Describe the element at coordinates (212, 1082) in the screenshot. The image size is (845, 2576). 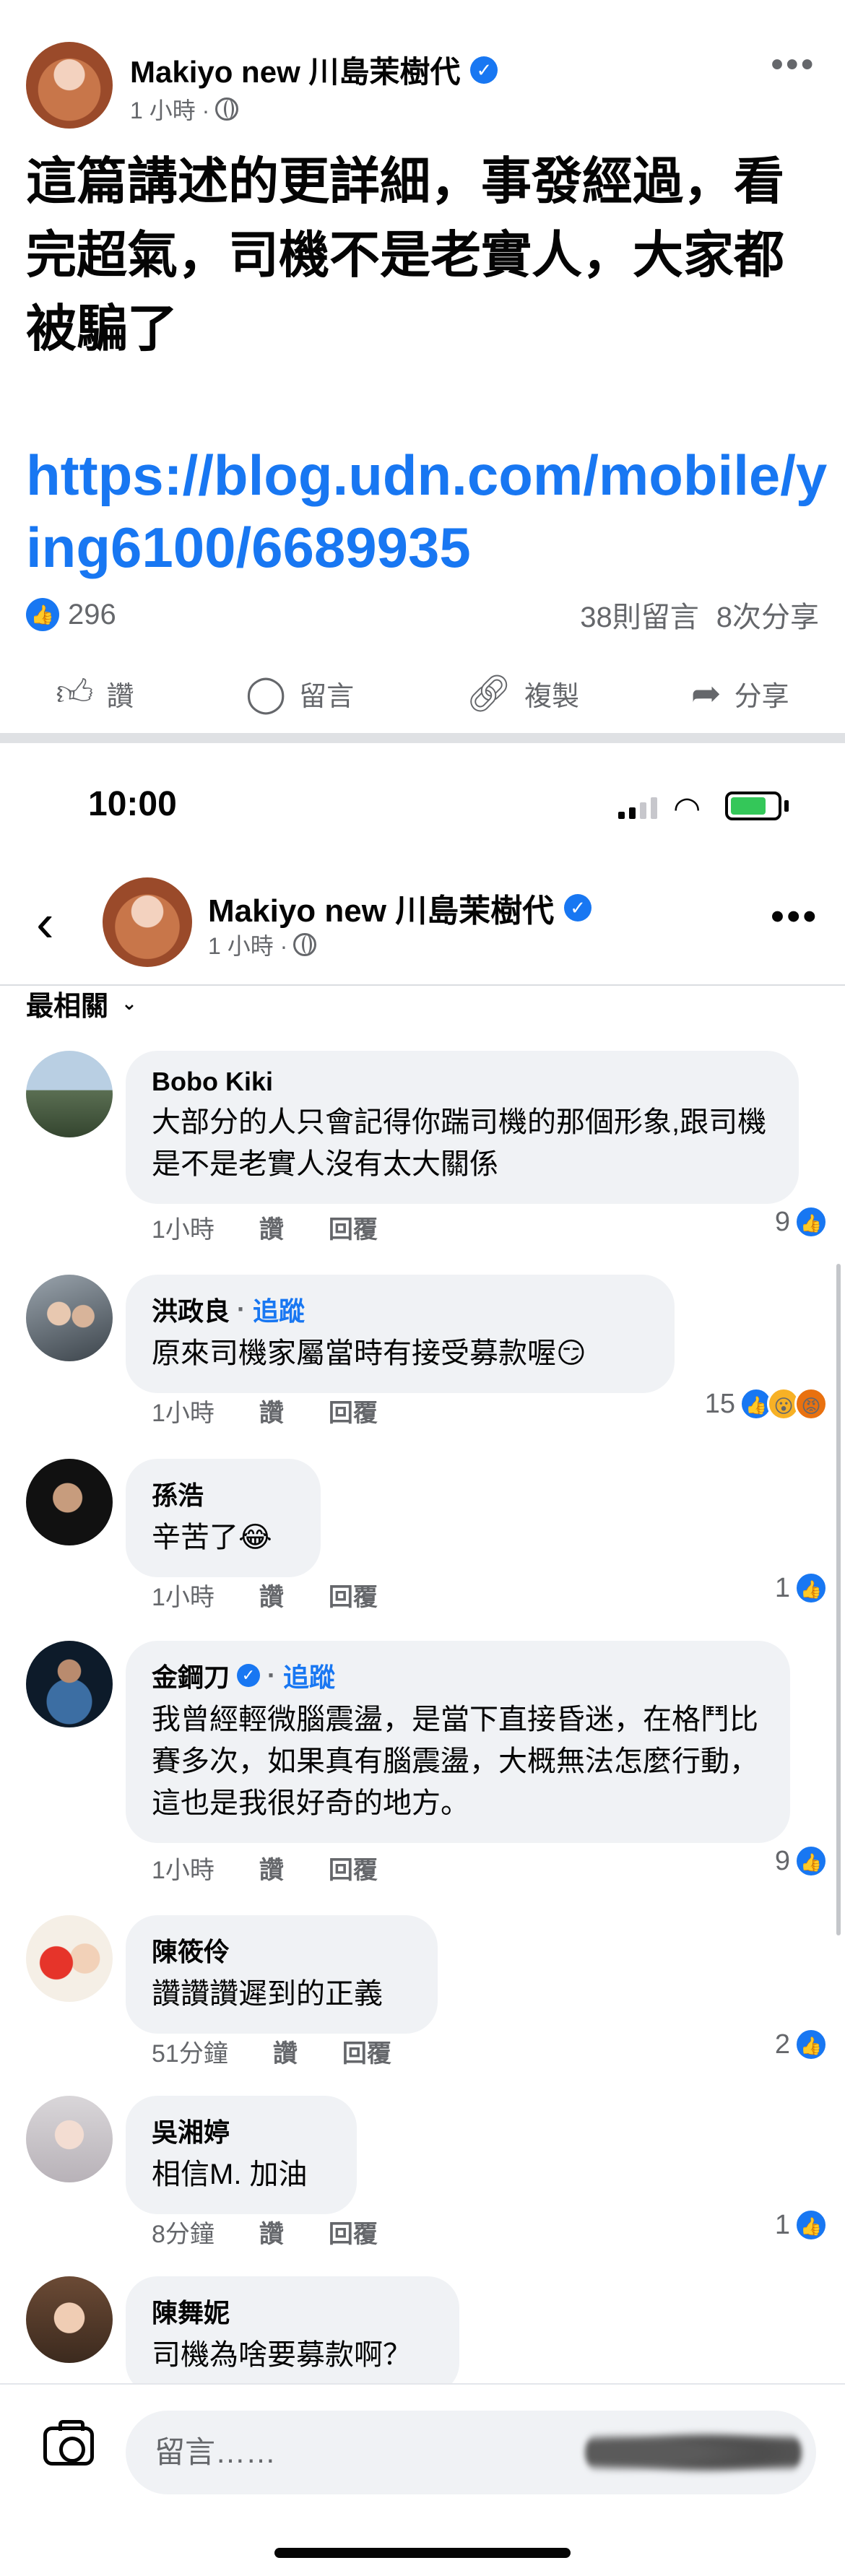
I see `commenter-name: Bobo Kiki` at that location.